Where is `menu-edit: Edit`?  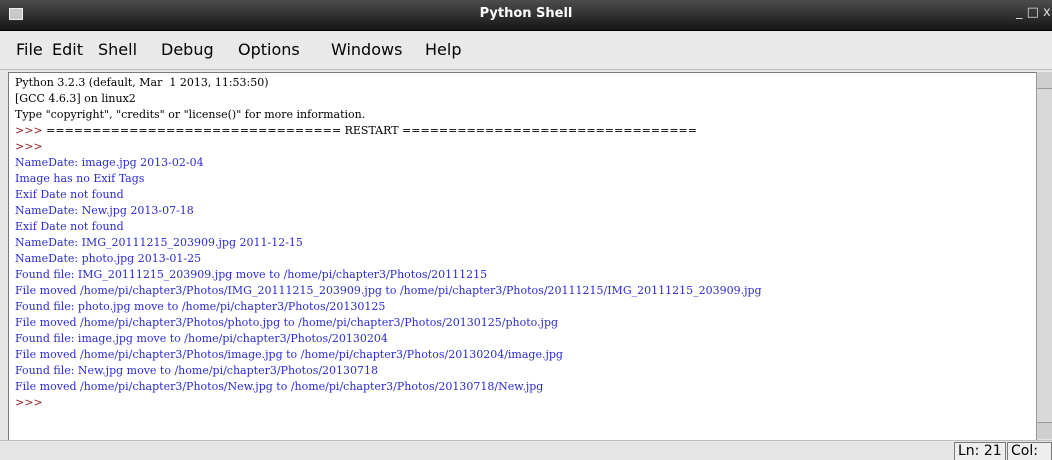
menu-edit: Edit is located at coordinates (67, 49).